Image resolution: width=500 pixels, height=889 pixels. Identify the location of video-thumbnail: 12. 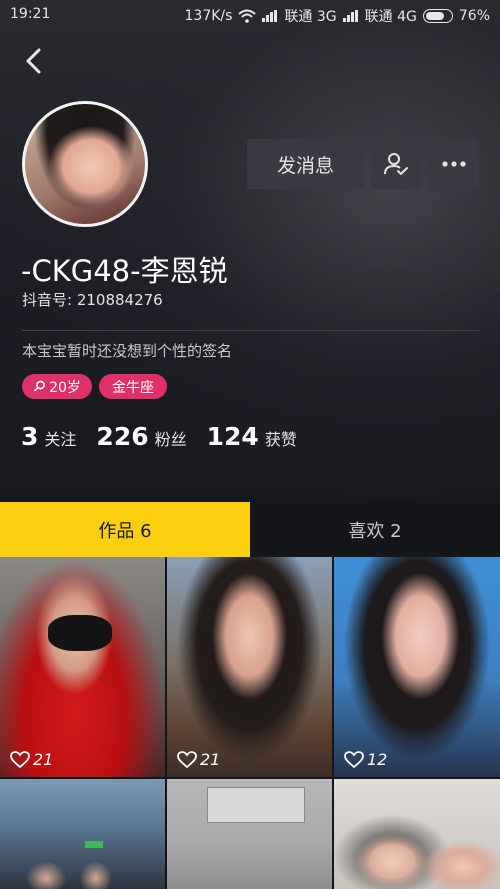
(417, 667).